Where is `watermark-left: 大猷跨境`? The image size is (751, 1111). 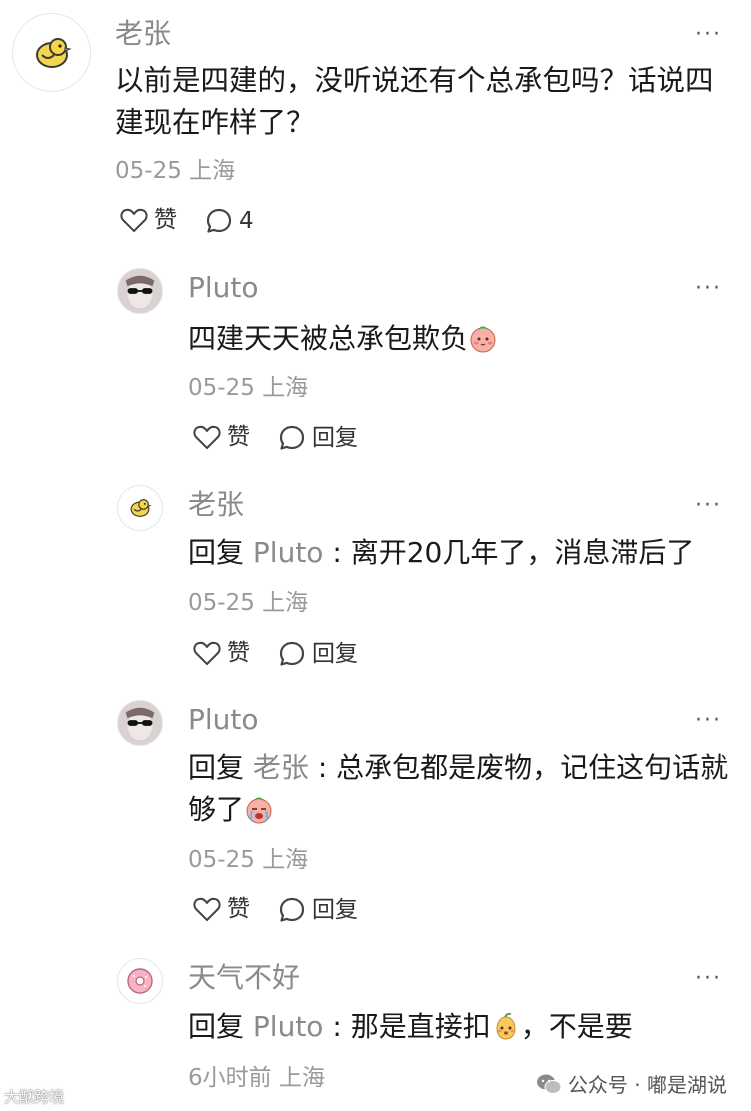
watermark-left: 大猷跨境 is located at coordinates (34, 1096).